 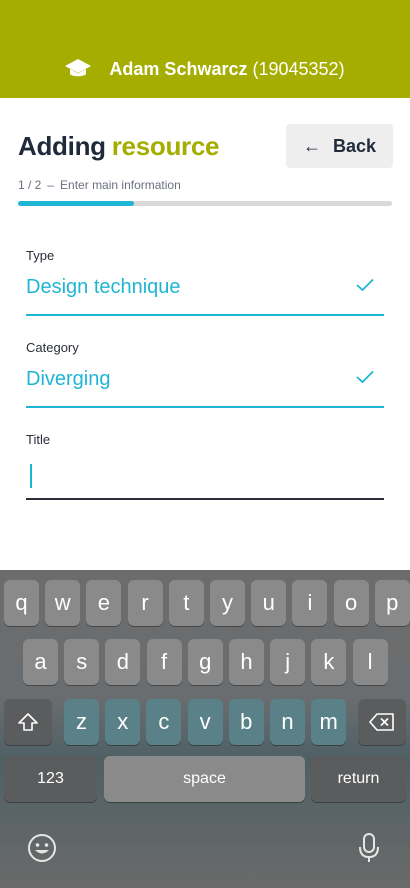 I want to click on page-title-part2: resource, so click(x=165, y=146).